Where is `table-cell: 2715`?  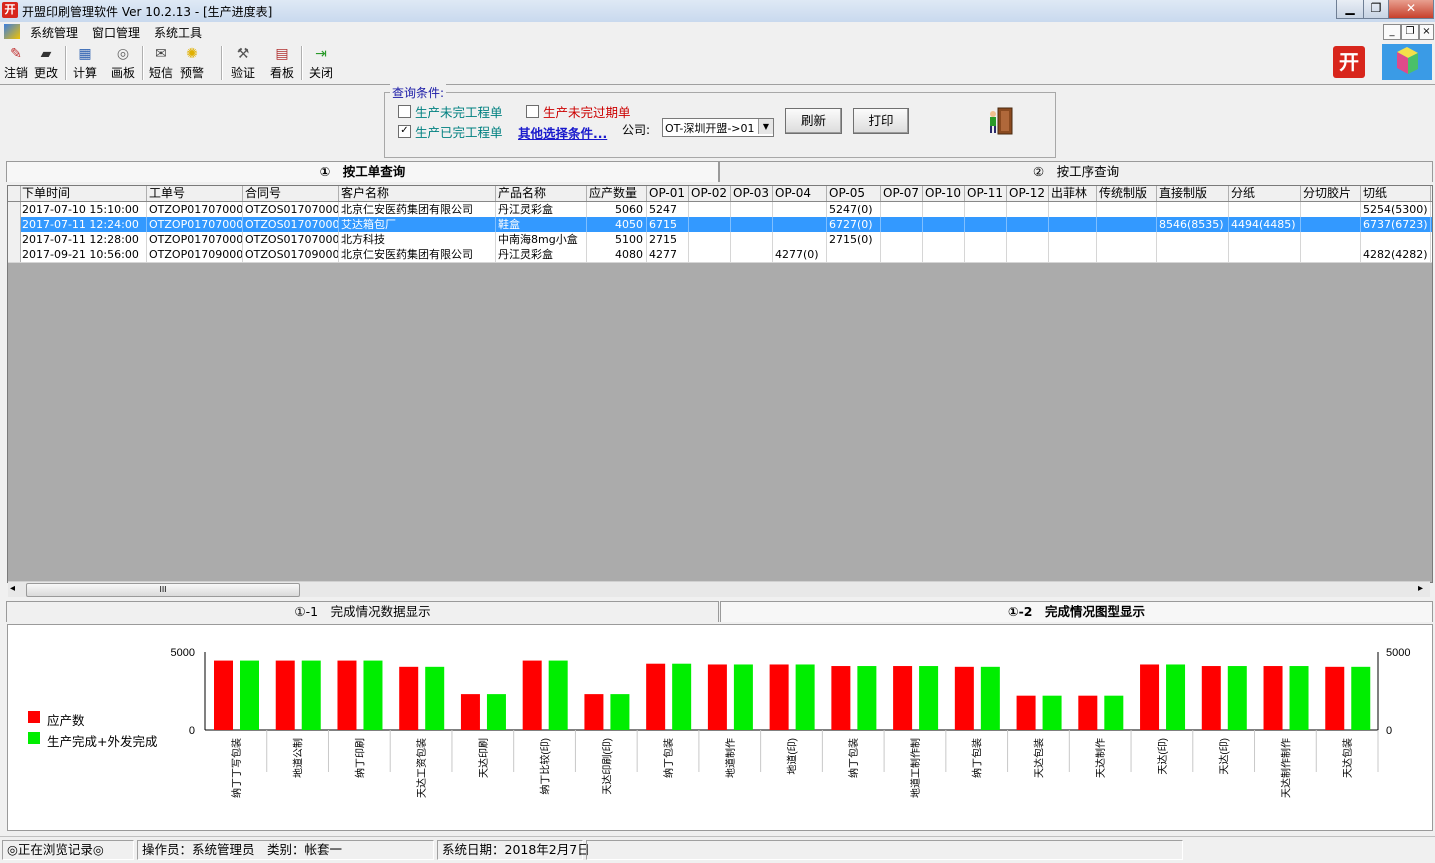
table-cell: 2715 is located at coordinates (668, 239).